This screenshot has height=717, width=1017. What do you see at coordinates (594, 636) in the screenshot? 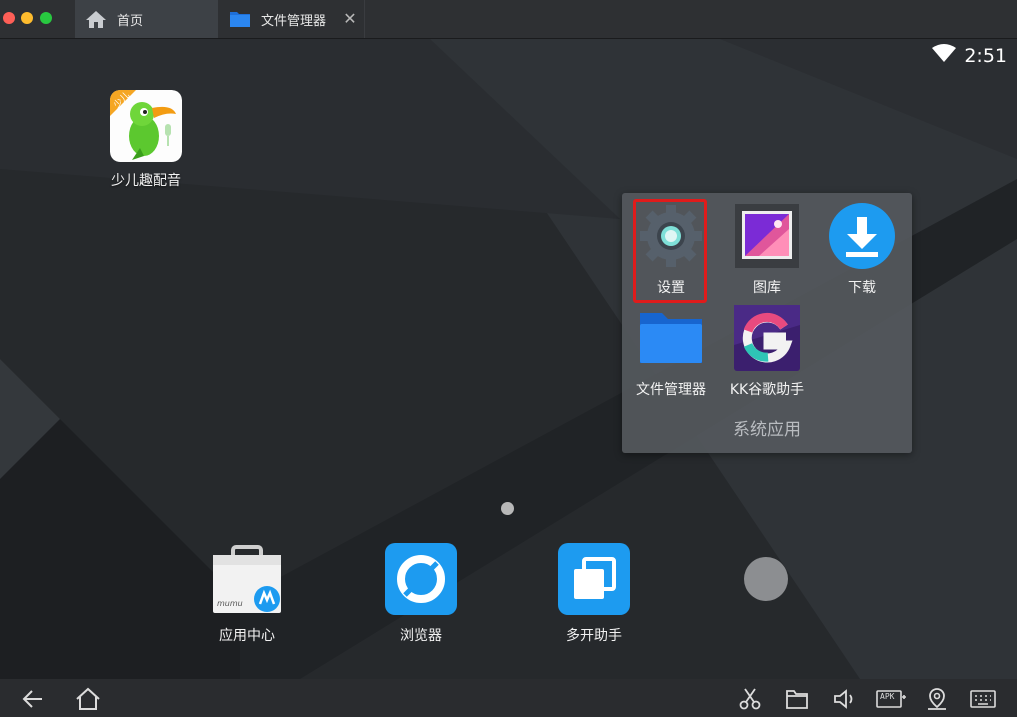
I see `app-label: 多开助手` at bounding box center [594, 636].